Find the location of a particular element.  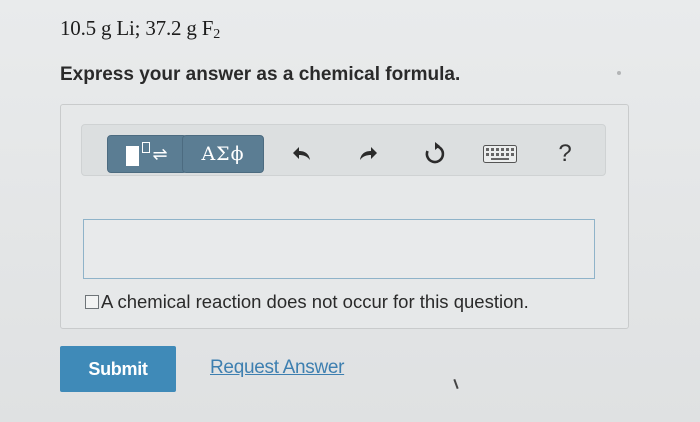

no-reaction-checkbox is located at coordinates (92, 302).